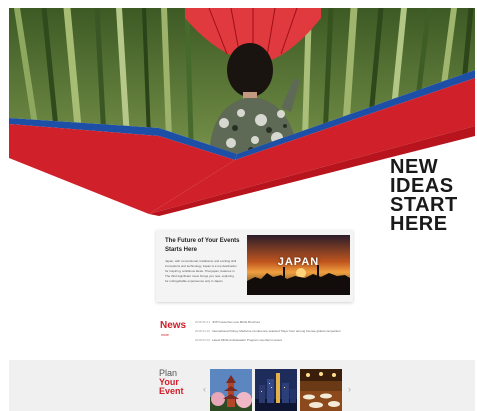 Image resolution: width=477 pixels, height=411 pixels. What do you see at coordinates (298, 262) in the screenshot?
I see `japan-image-label: JAPAN` at bounding box center [298, 262].